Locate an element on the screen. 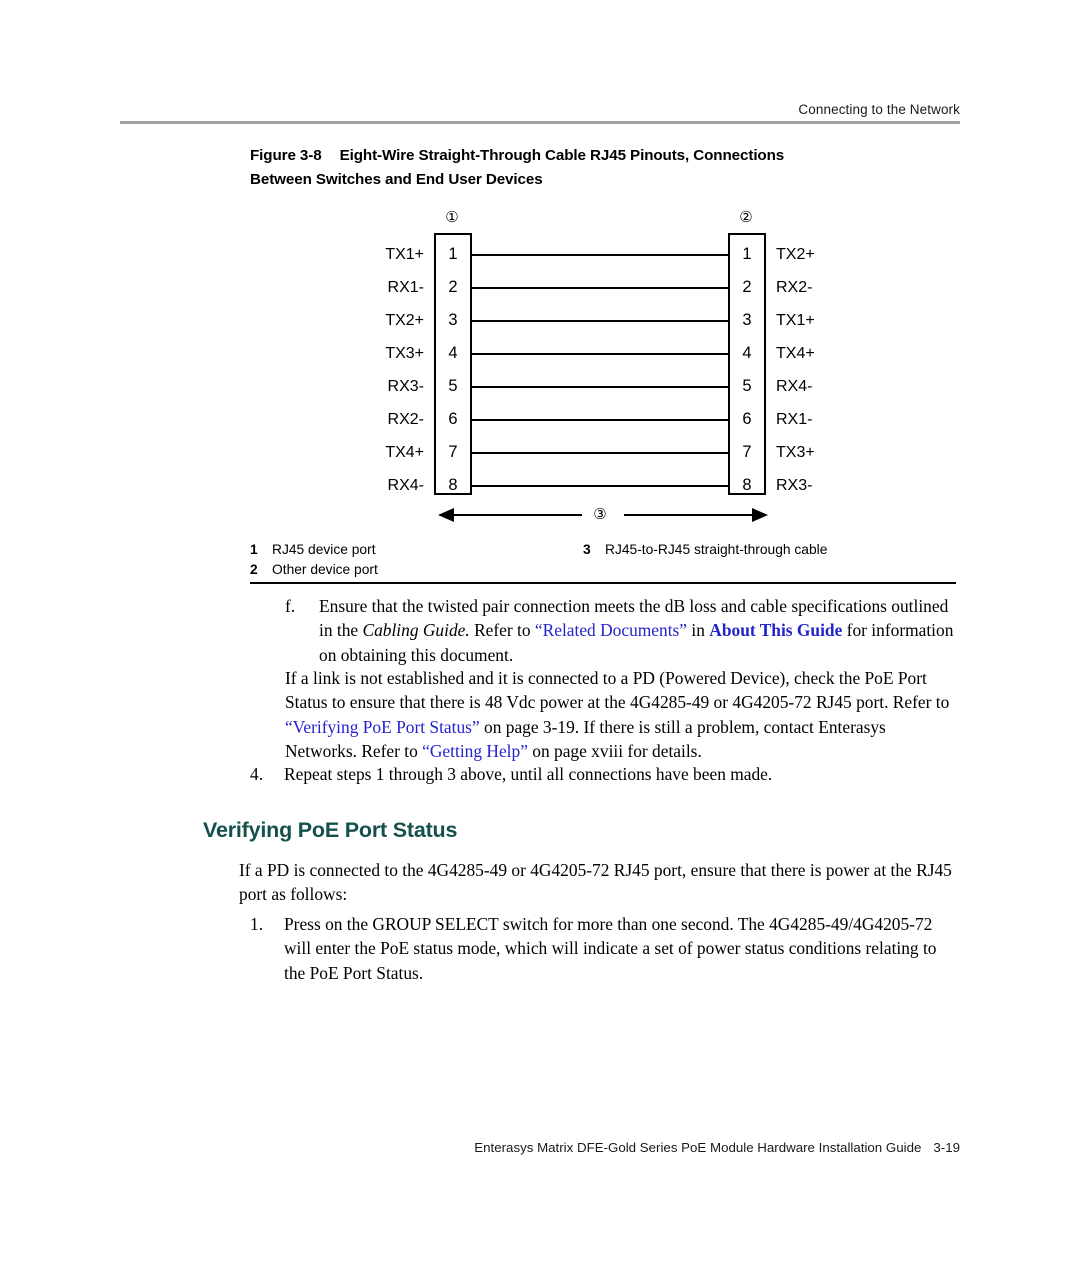 The image size is (1080, 1270). pin-number-right-2: 2 is located at coordinates (747, 287).